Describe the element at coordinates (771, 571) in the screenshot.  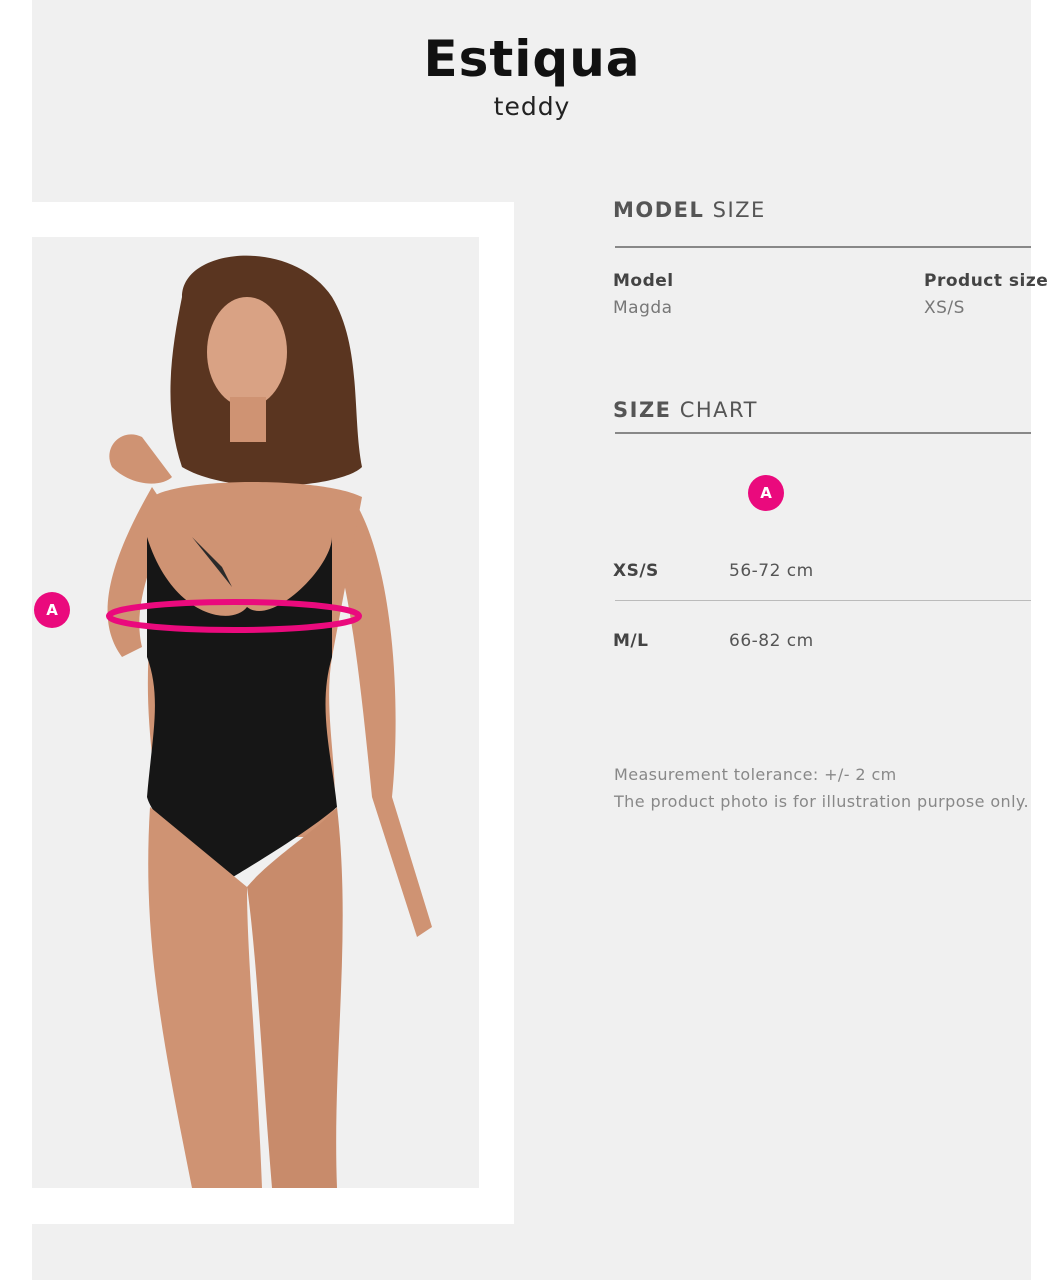
I see `measurement-cell: 56-72 cm` at that location.